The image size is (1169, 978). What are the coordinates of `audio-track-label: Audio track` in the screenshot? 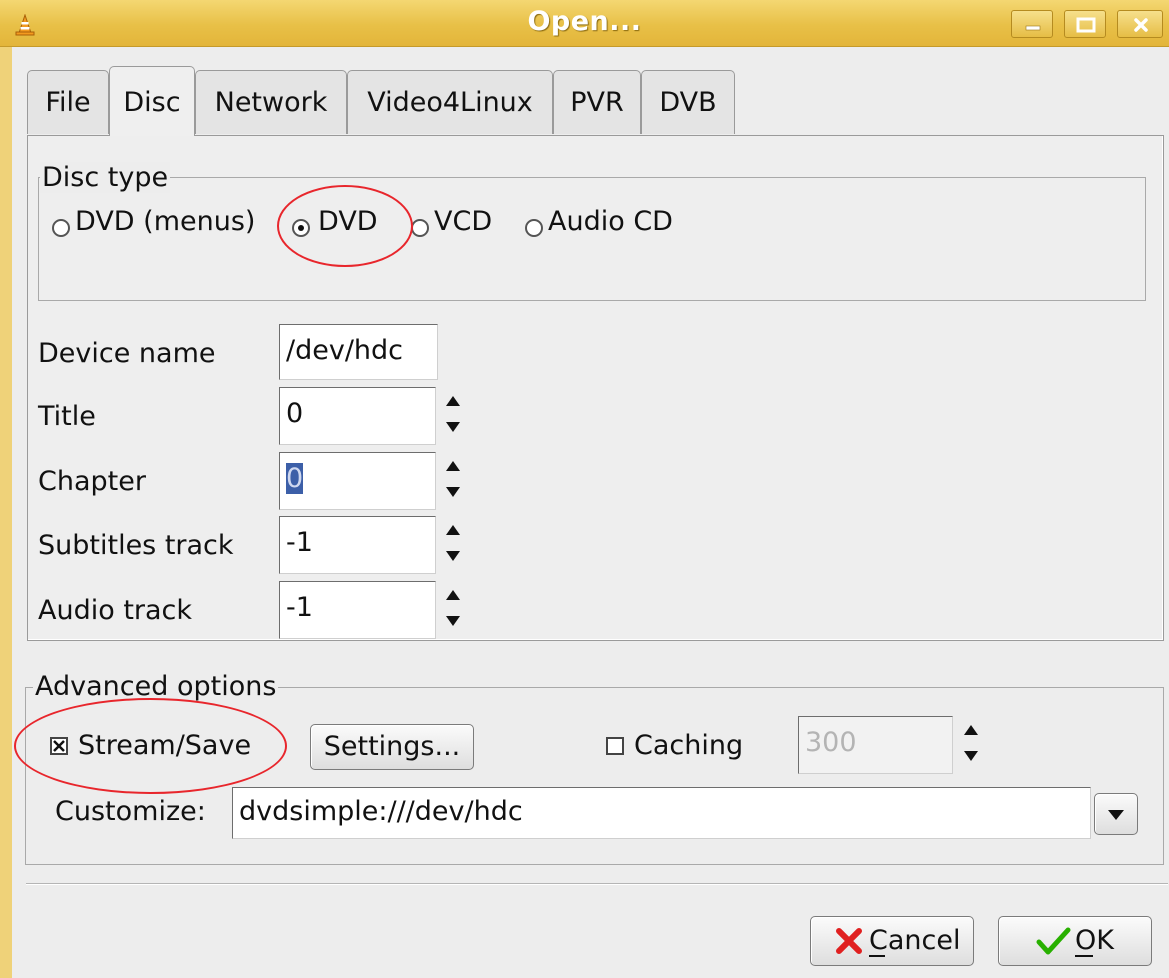 It's located at (115, 610).